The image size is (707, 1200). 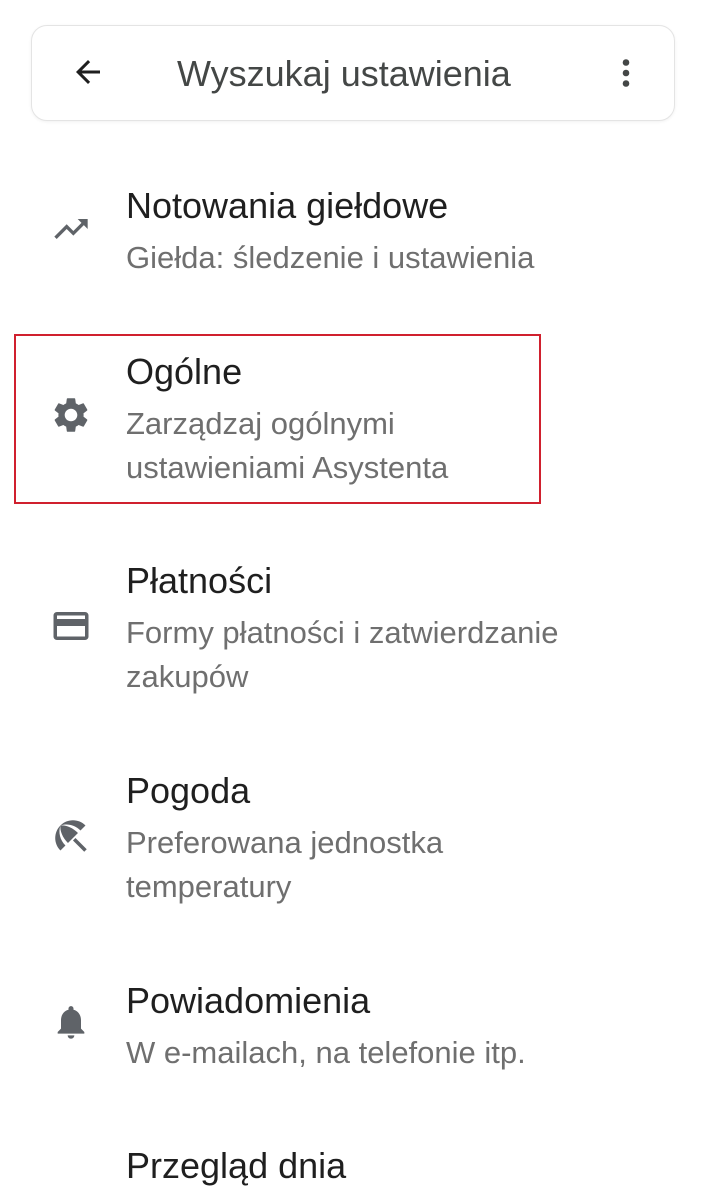 I want to click on item-subtitle: Giełda: śledzenie i ustawienia, so click(x=330, y=257).